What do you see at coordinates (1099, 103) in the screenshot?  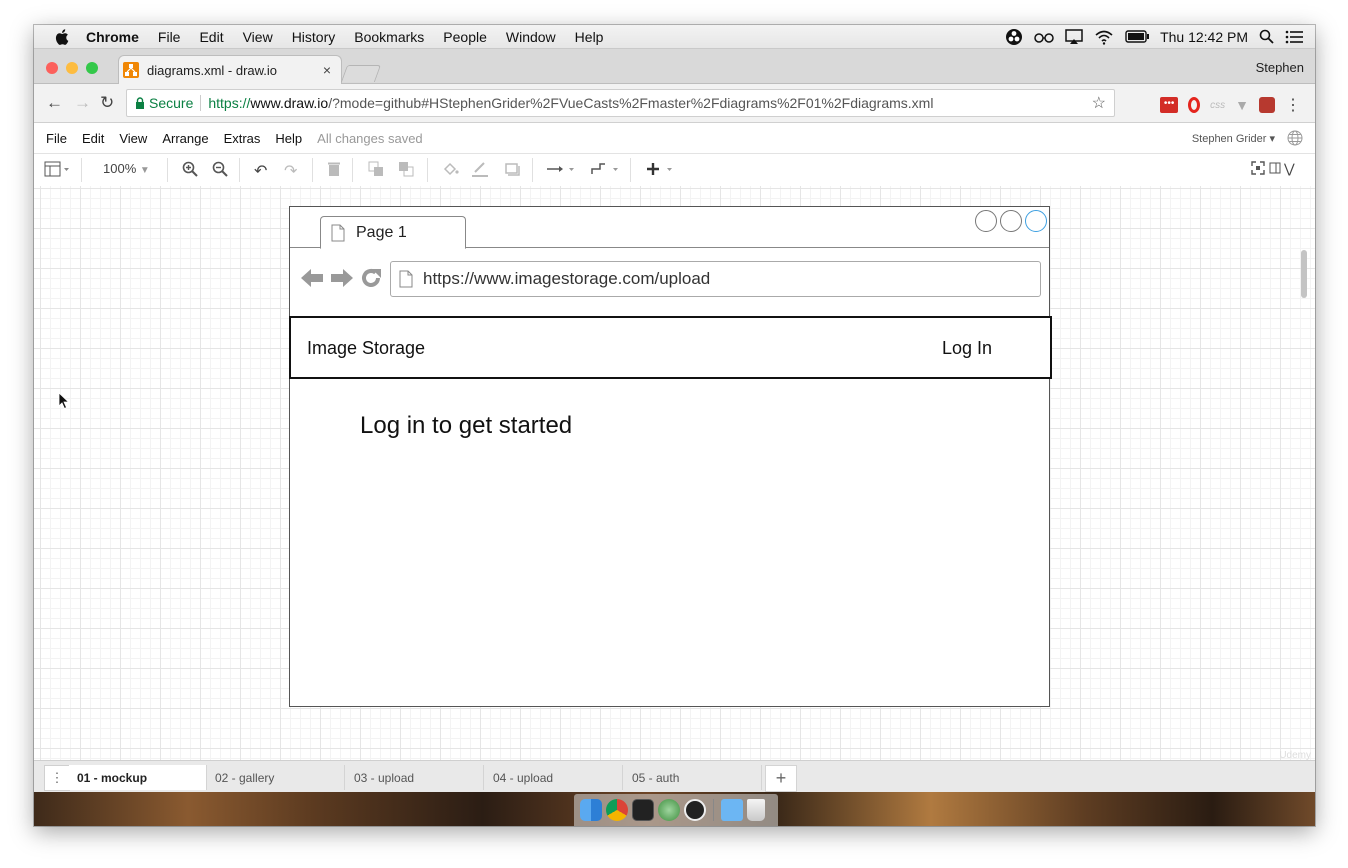 I see `bookmark-star-icon: ☆` at bounding box center [1099, 103].